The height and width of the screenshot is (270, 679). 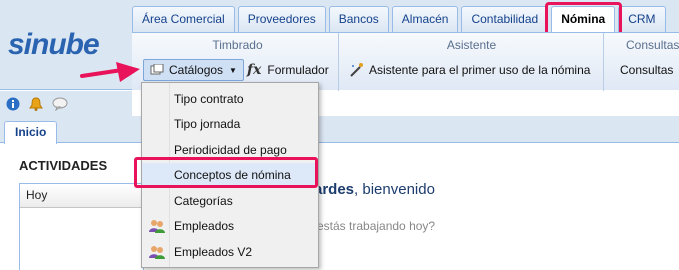 I want to click on chat-icon, so click(x=60, y=104).